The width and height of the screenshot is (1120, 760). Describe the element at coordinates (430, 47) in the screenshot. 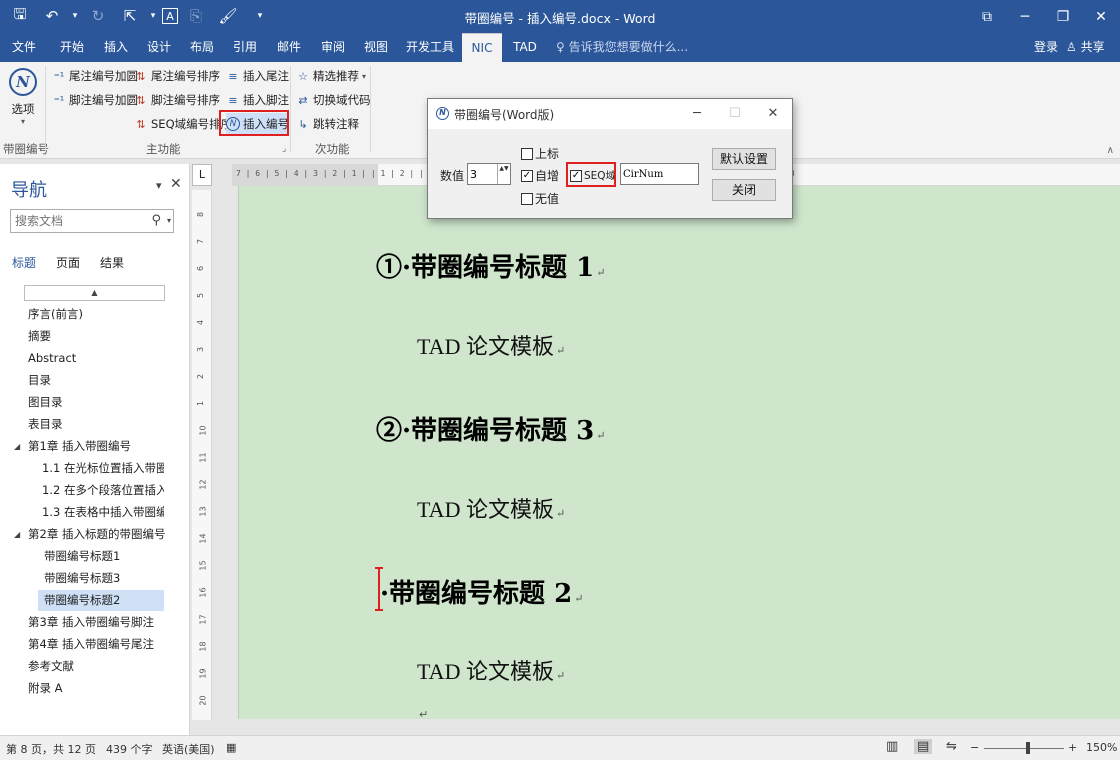

I see `tab-developer: 开发工具` at that location.